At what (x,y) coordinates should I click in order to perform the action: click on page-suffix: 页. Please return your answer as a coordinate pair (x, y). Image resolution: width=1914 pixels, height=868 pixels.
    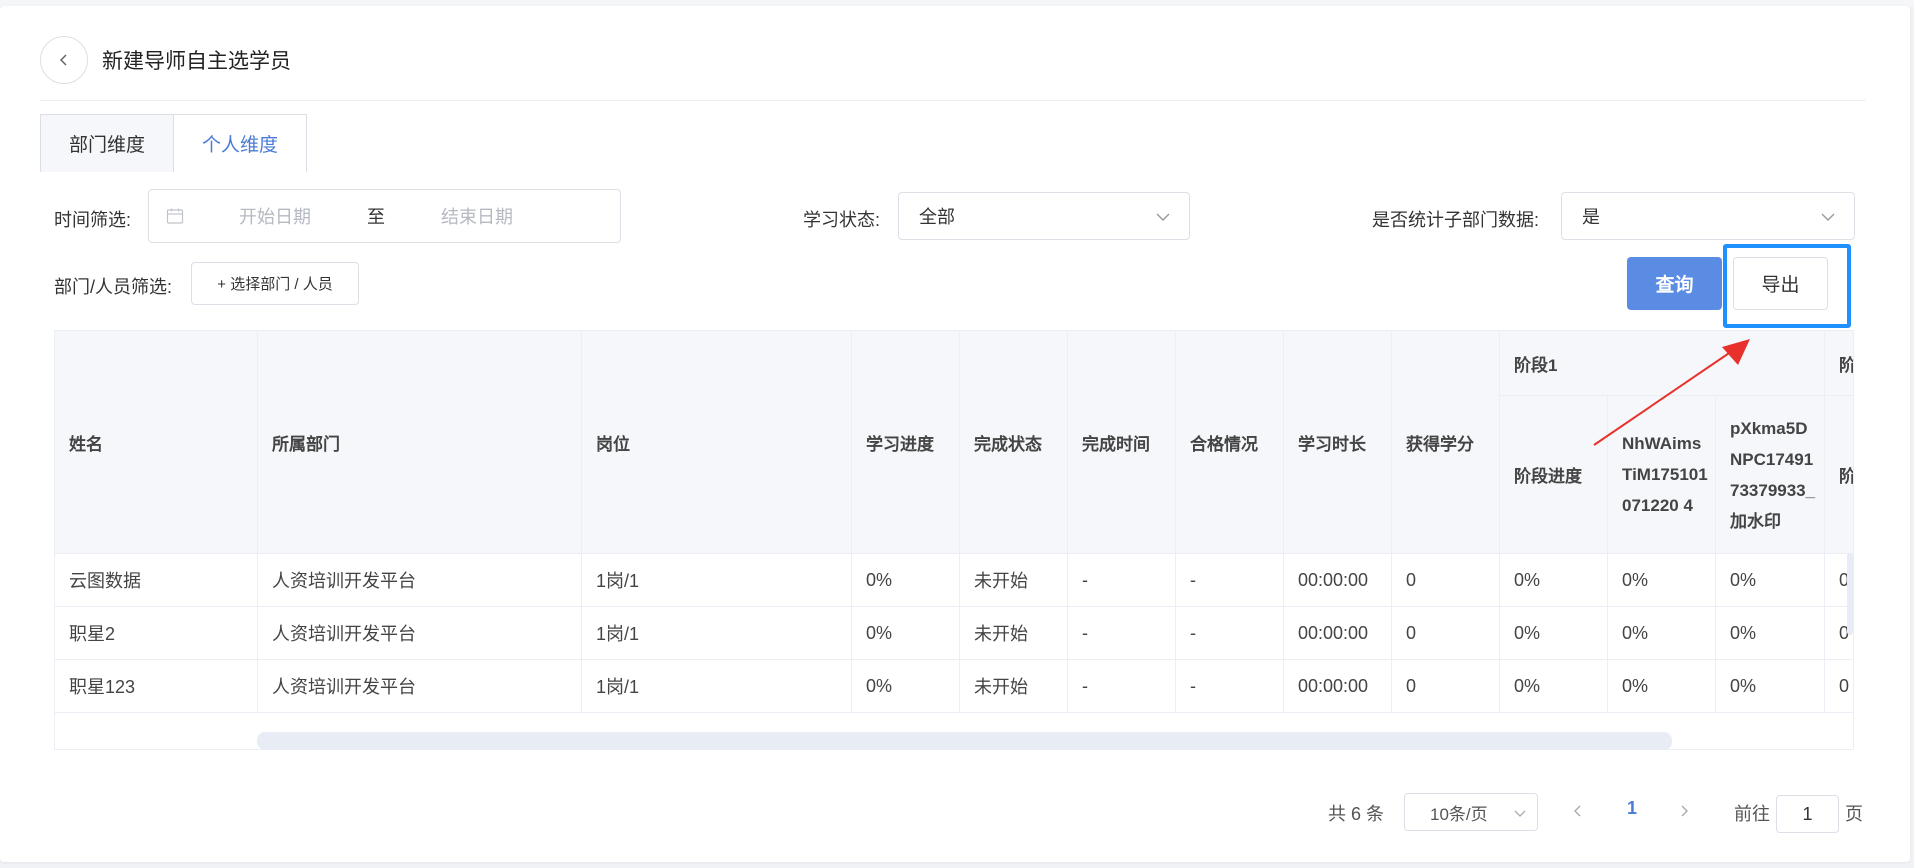
    Looking at the image, I should click on (1854, 814).